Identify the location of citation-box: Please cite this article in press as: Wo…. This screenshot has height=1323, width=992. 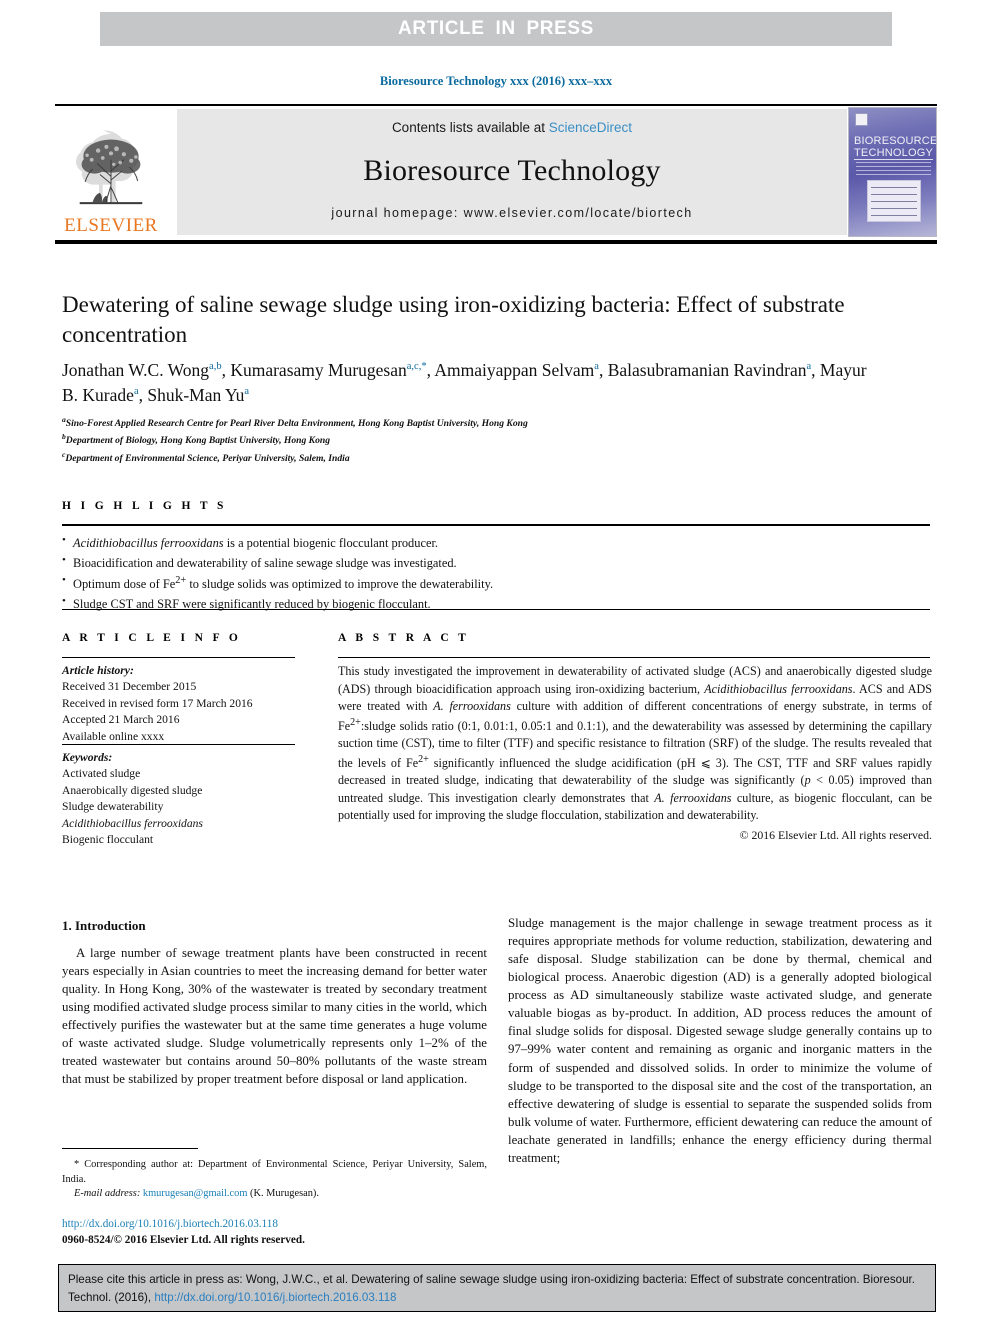
(497, 1288).